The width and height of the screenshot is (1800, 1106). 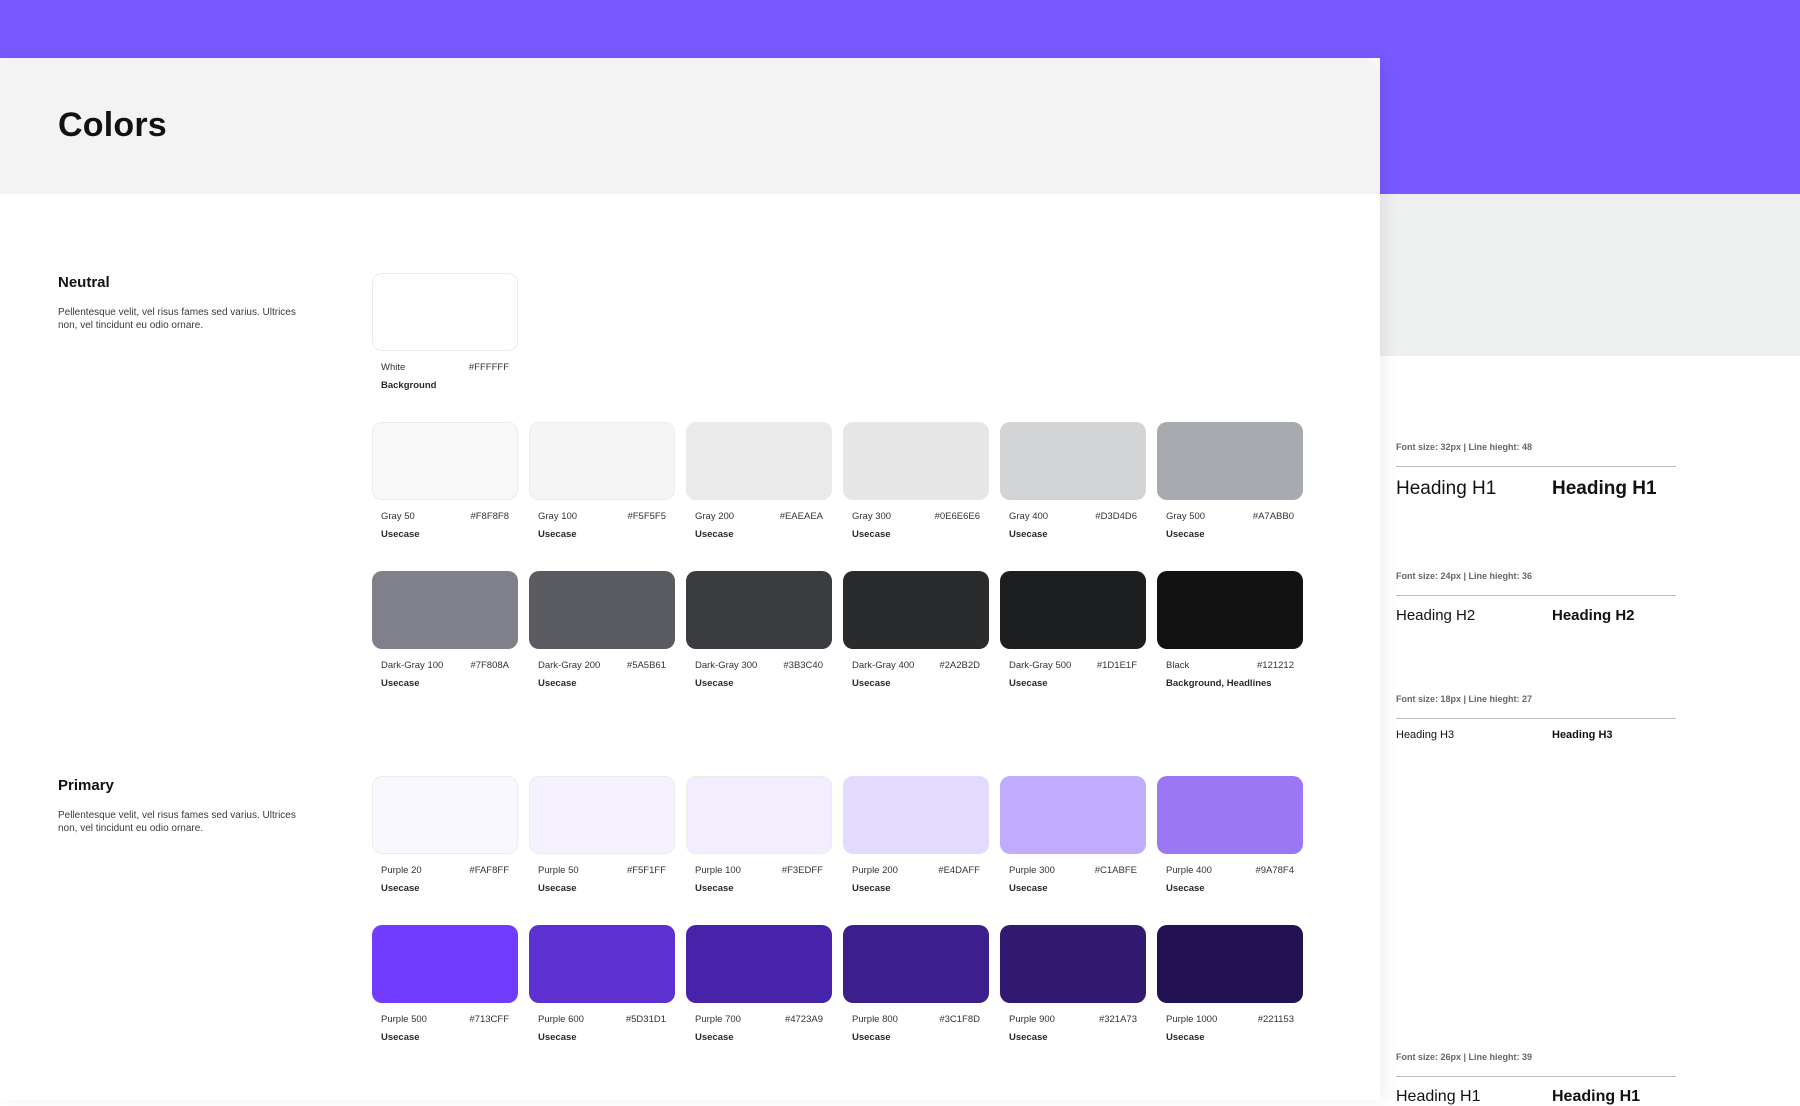 What do you see at coordinates (1073, 516) in the screenshot?
I see `swatch-meta: Gray 400 #D3D4D6` at bounding box center [1073, 516].